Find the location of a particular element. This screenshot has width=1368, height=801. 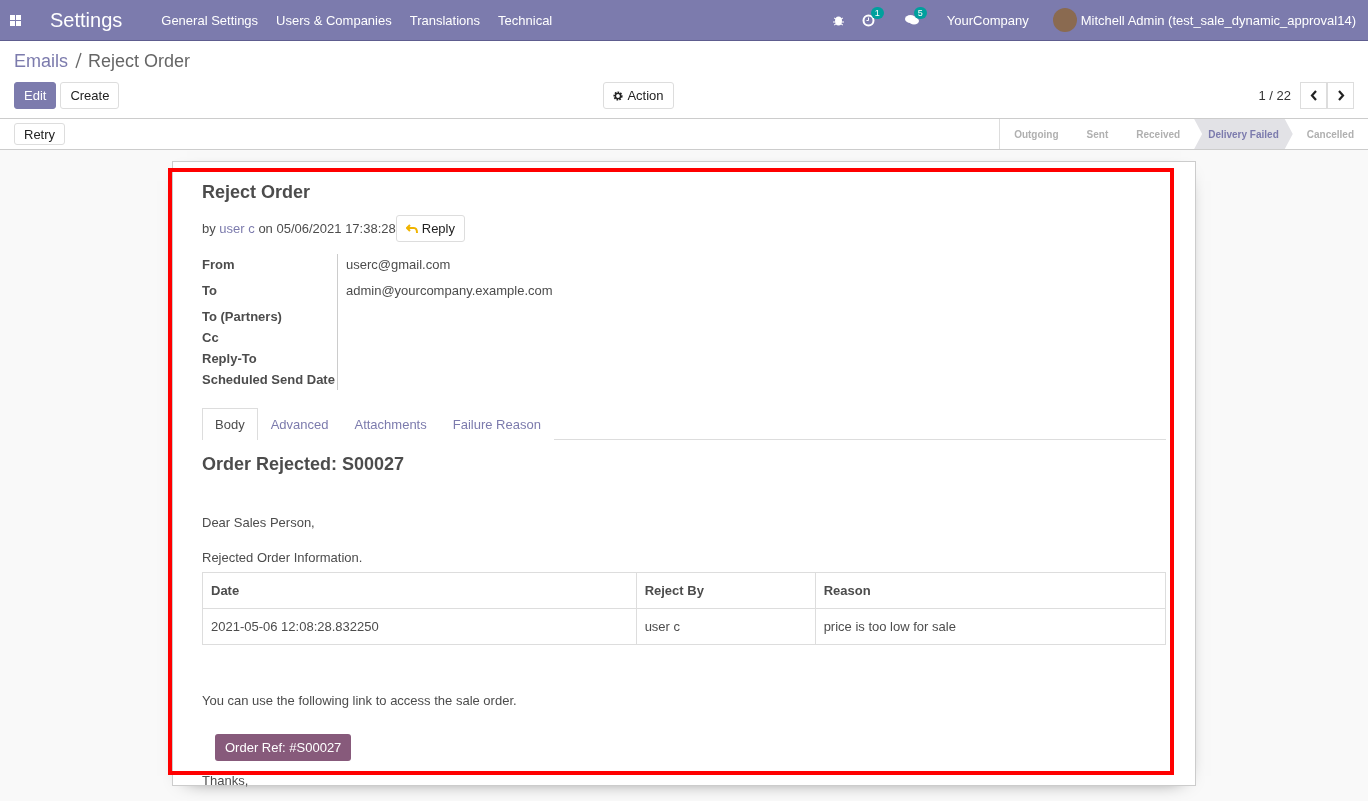

menu-item: Users & Companies is located at coordinates (334, 20).